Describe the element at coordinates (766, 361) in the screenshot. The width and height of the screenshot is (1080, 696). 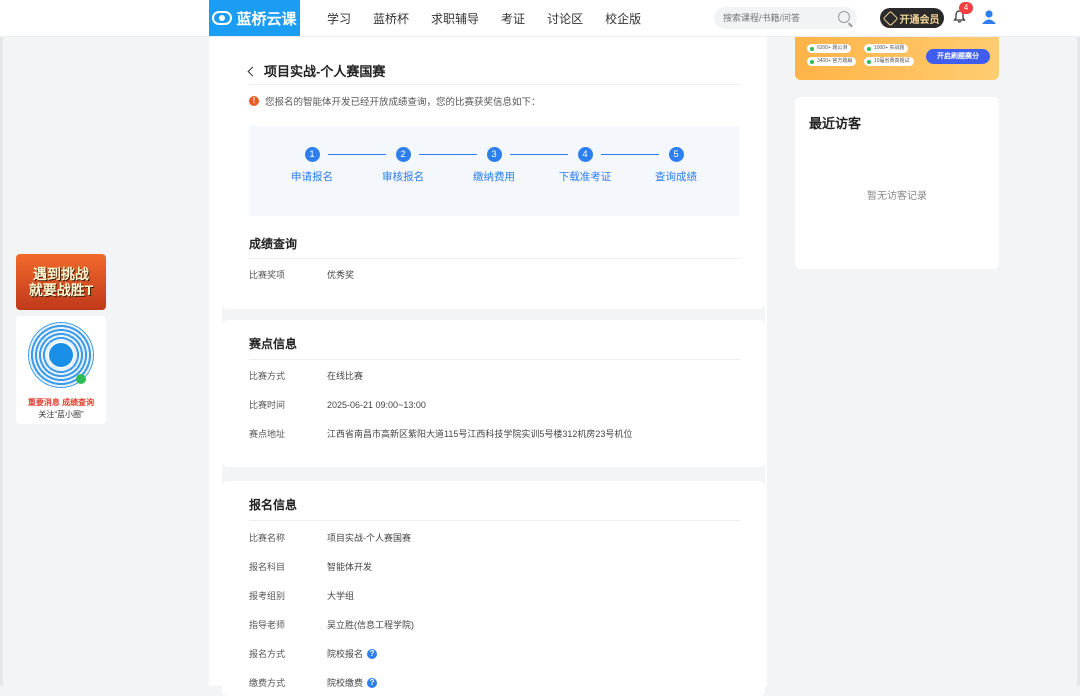
I see `main-column-edge` at that location.